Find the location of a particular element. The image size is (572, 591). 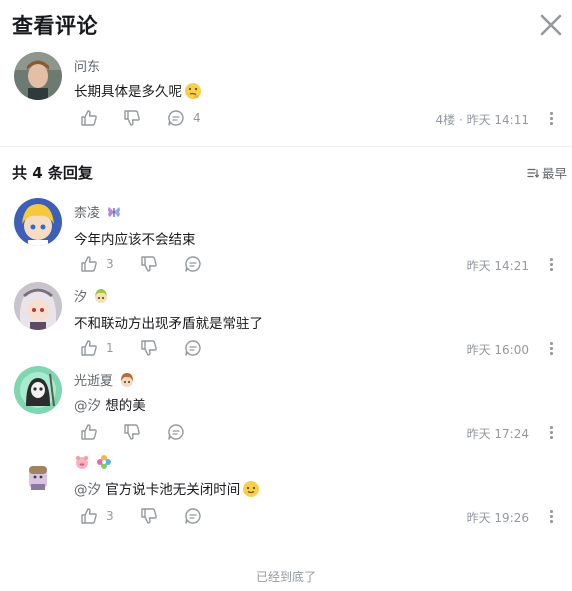

page-title: 查看评论 is located at coordinates (55, 26).